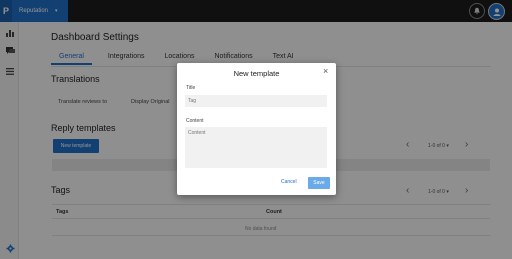  I want to click on content-field, so click(256, 147).